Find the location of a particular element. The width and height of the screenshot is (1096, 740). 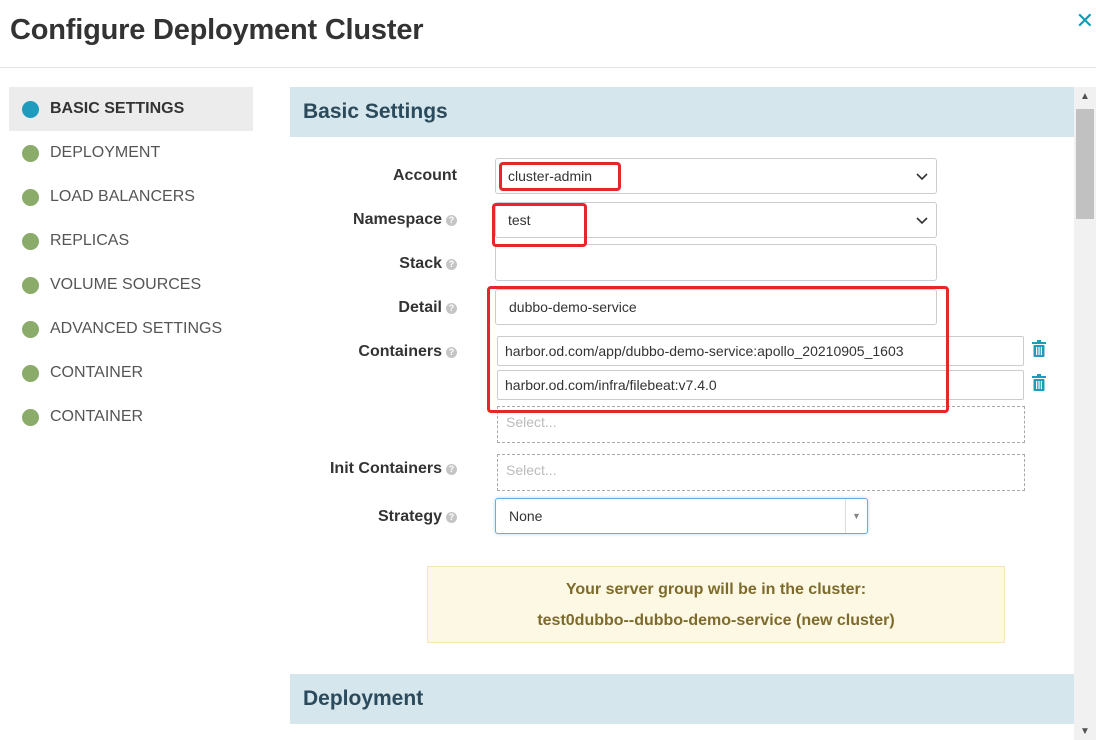

strategy-value: None is located at coordinates (526, 516).